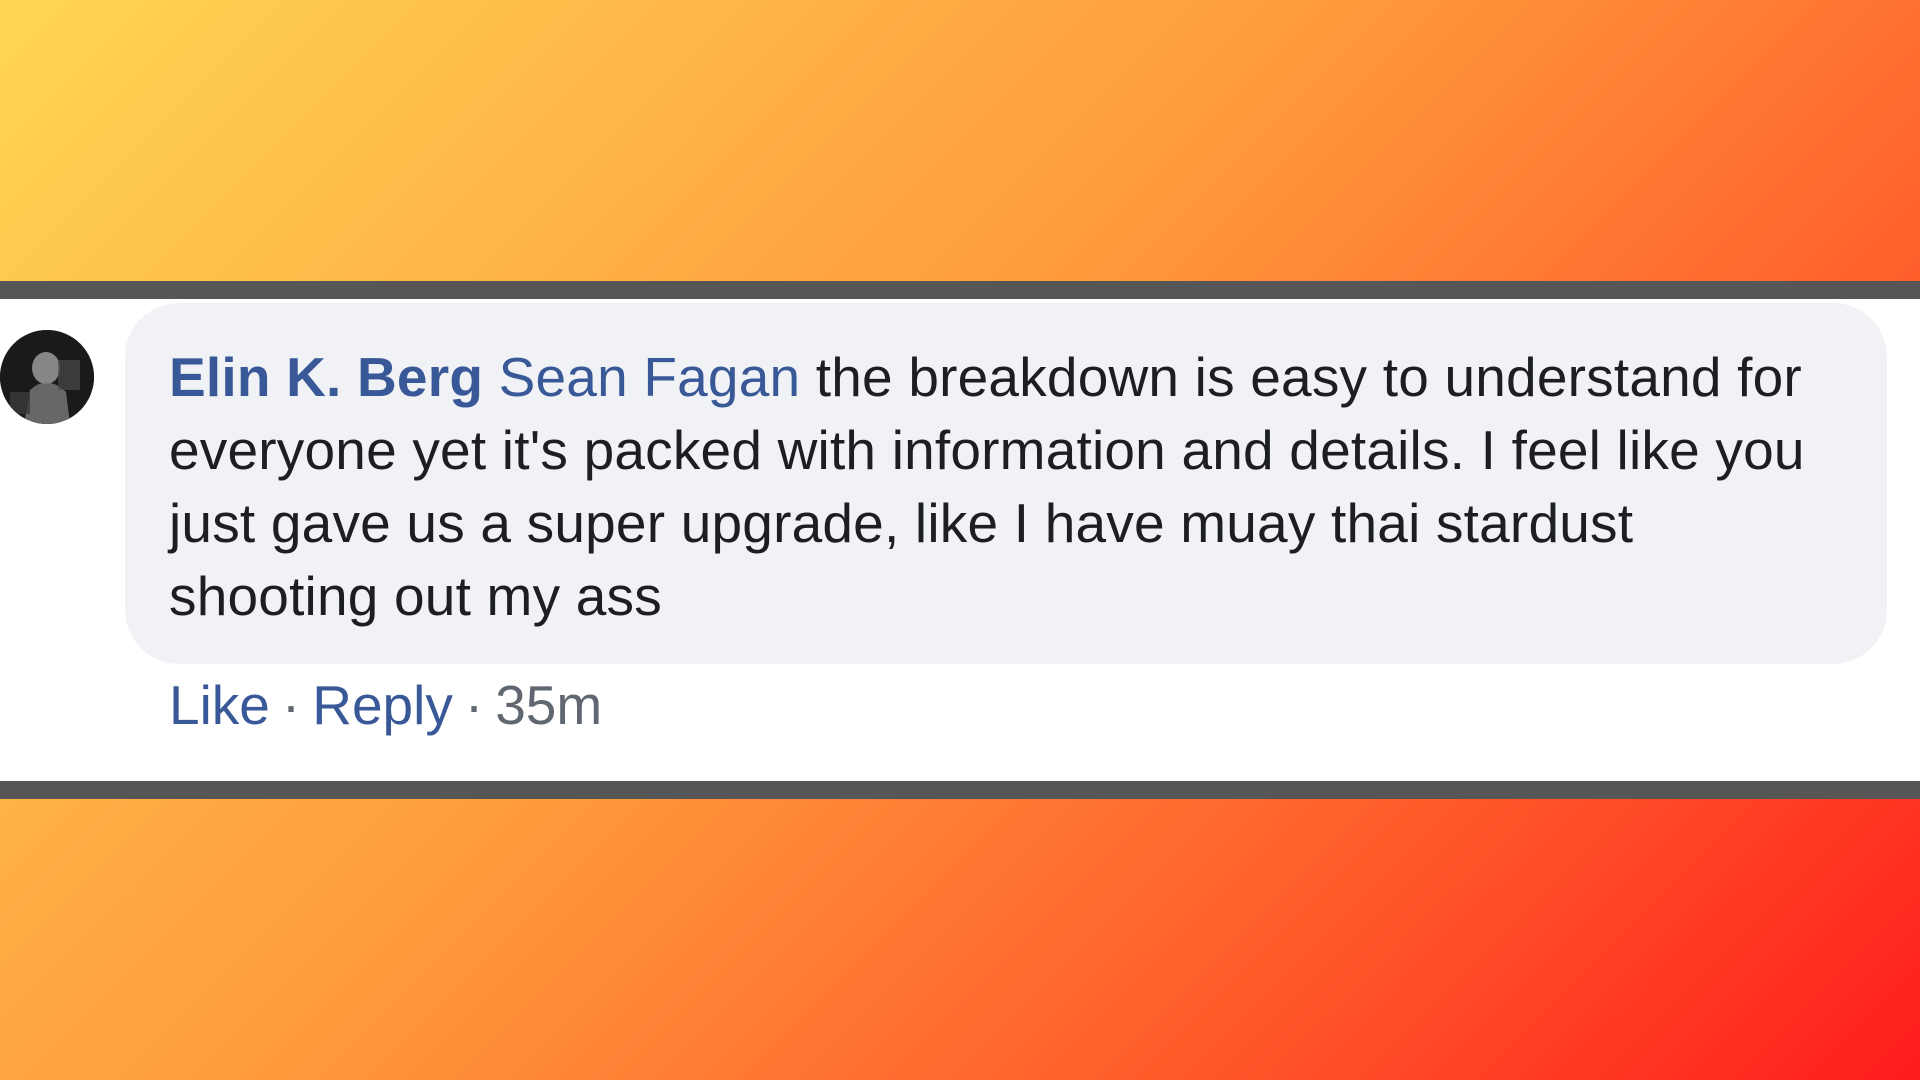 The width and height of the screenshot is (1920, 1080). Describe the element at coordinates (326, 377) in the screenshot. I see `author-name-link: Elin K. Berg` at that location.